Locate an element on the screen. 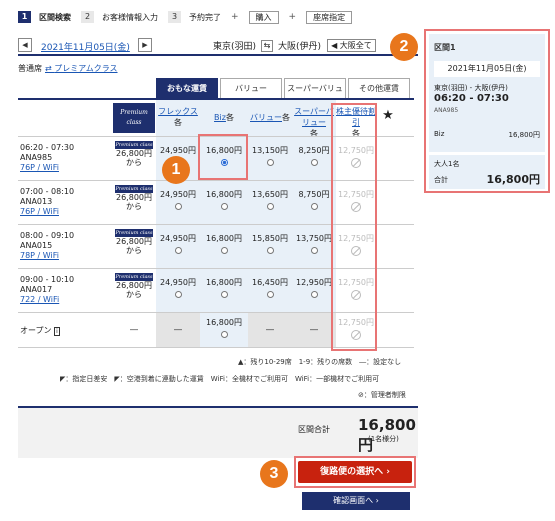 The width and height of the screenshot is (555, 521). step-label: 予約完了 is located at coordinates (205, 17).